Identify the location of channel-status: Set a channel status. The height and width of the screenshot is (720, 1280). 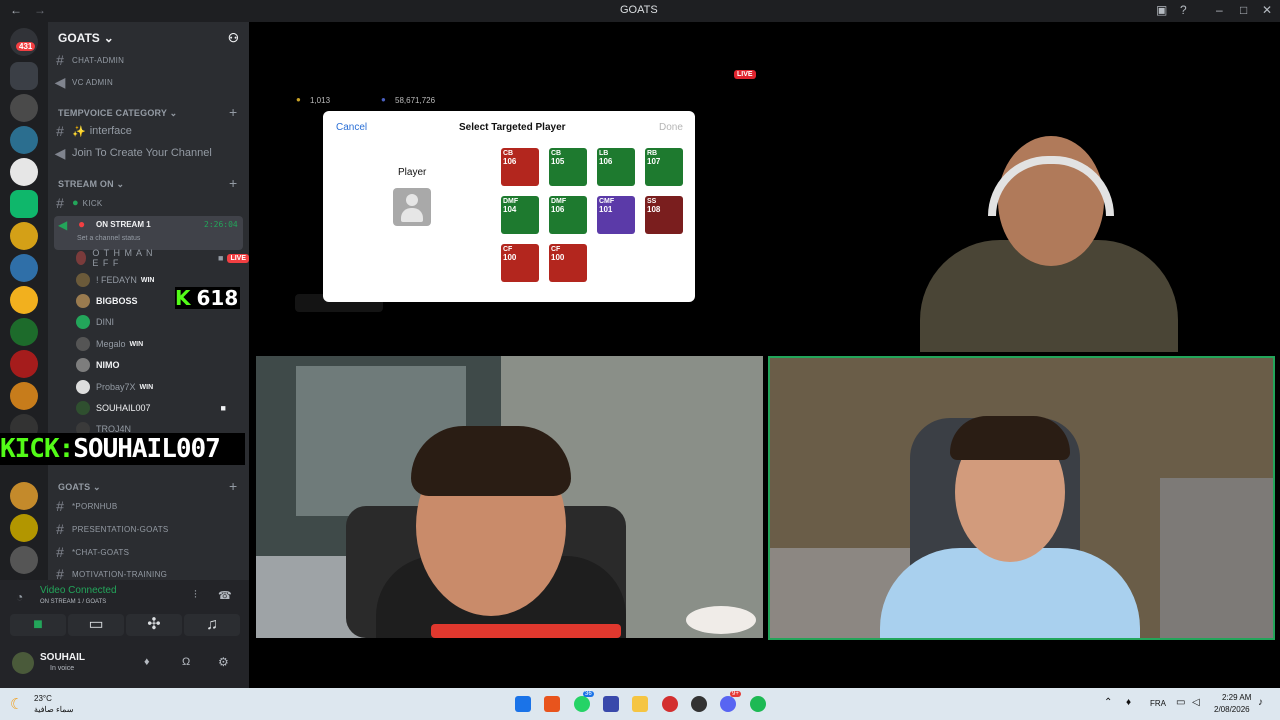
(108, 238).